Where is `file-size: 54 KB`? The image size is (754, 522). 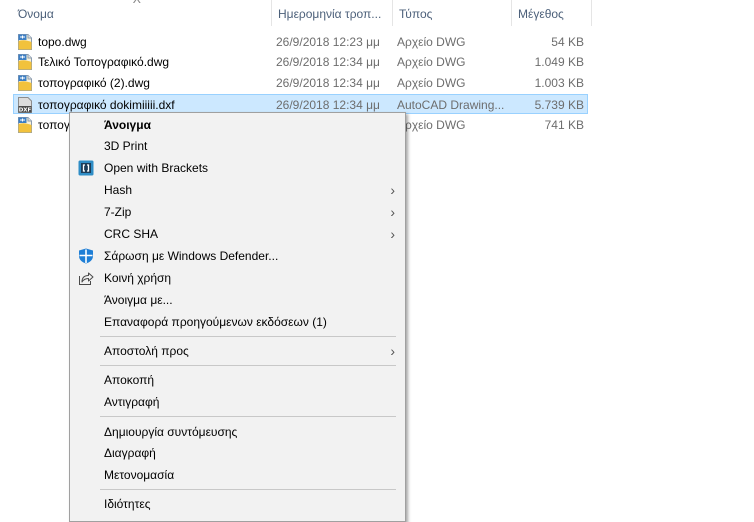 file-size: 54 KB is located at coordinates (567, 42).